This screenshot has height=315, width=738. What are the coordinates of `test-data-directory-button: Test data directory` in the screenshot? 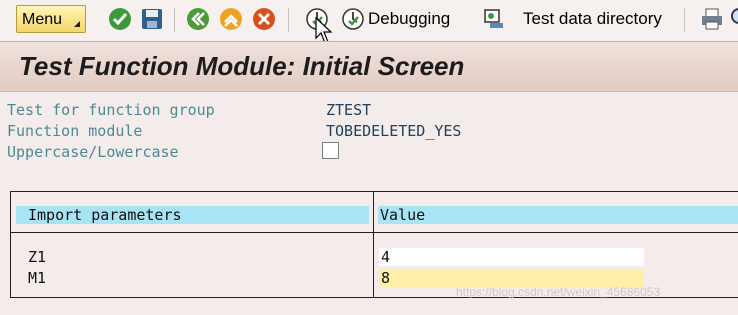 It's located at (592, 19).